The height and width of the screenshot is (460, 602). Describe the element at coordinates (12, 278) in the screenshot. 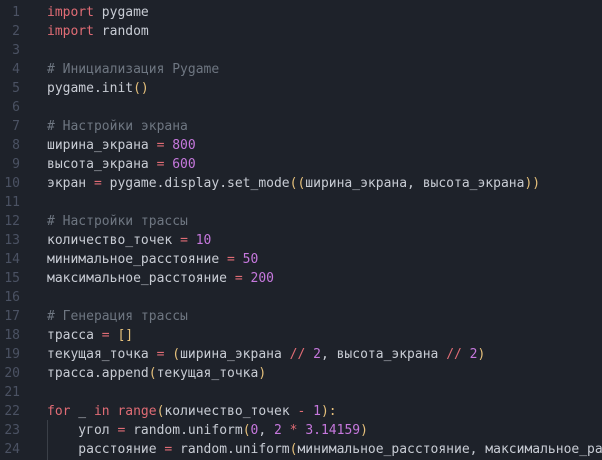

I see `line-number: 15` at that location.